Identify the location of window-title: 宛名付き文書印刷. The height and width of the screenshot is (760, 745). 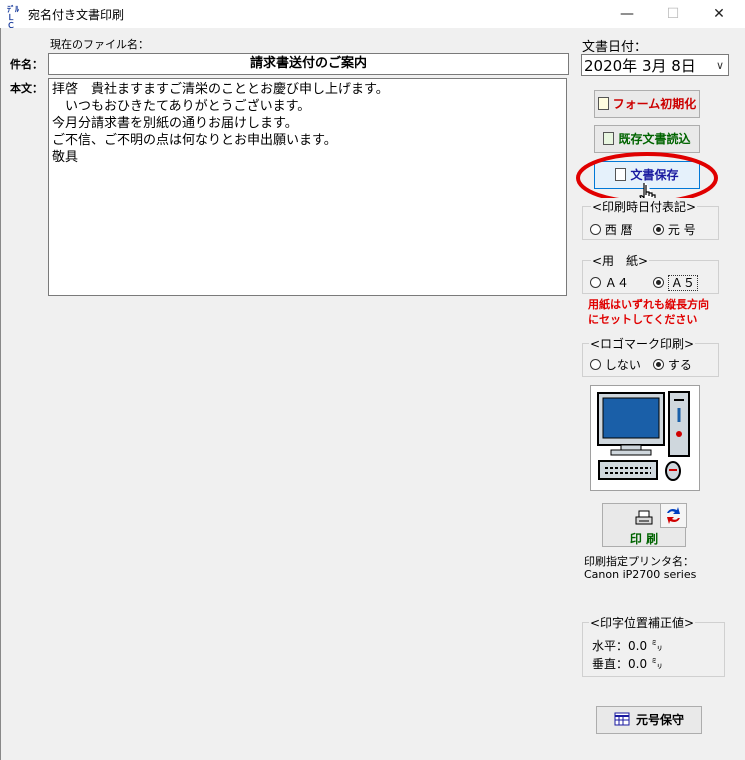
(76, 15).